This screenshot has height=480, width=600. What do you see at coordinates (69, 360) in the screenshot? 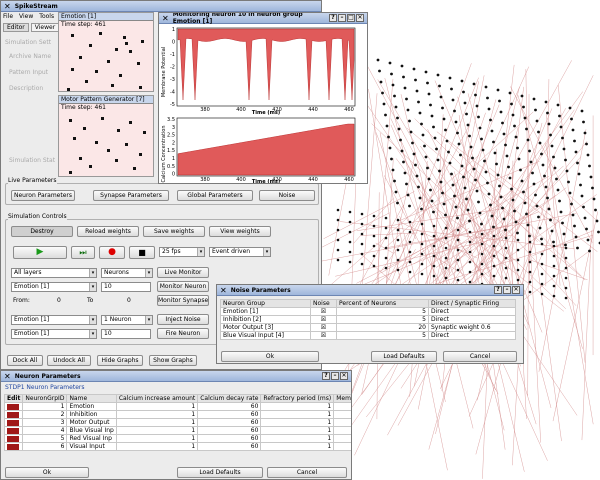
I see `undock-all-button: Undock All` at bounding box center [69, 360].